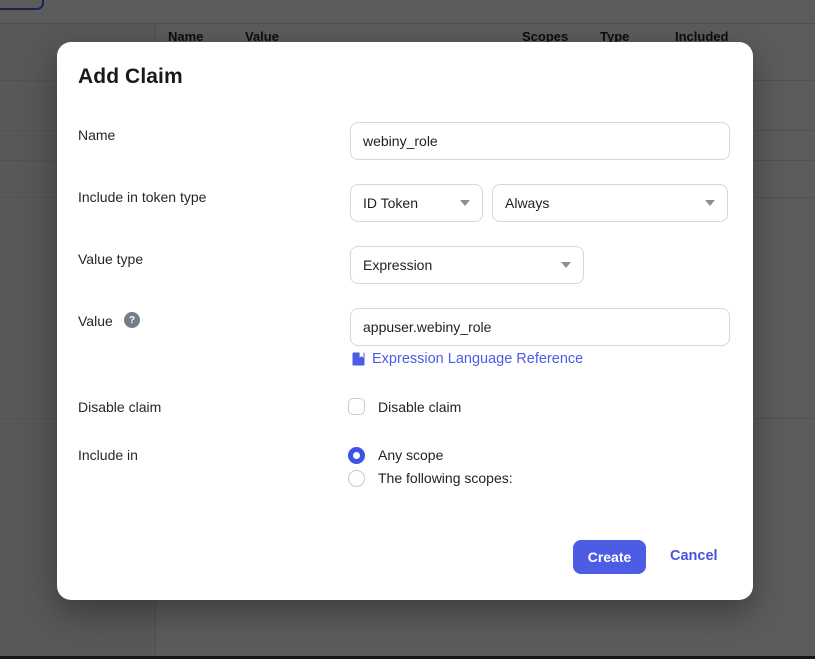  What do you see at coordinates (398, 265) in the screenshot?
I see `value-type-selected-value: Expression` at bounding box center [398, 265].